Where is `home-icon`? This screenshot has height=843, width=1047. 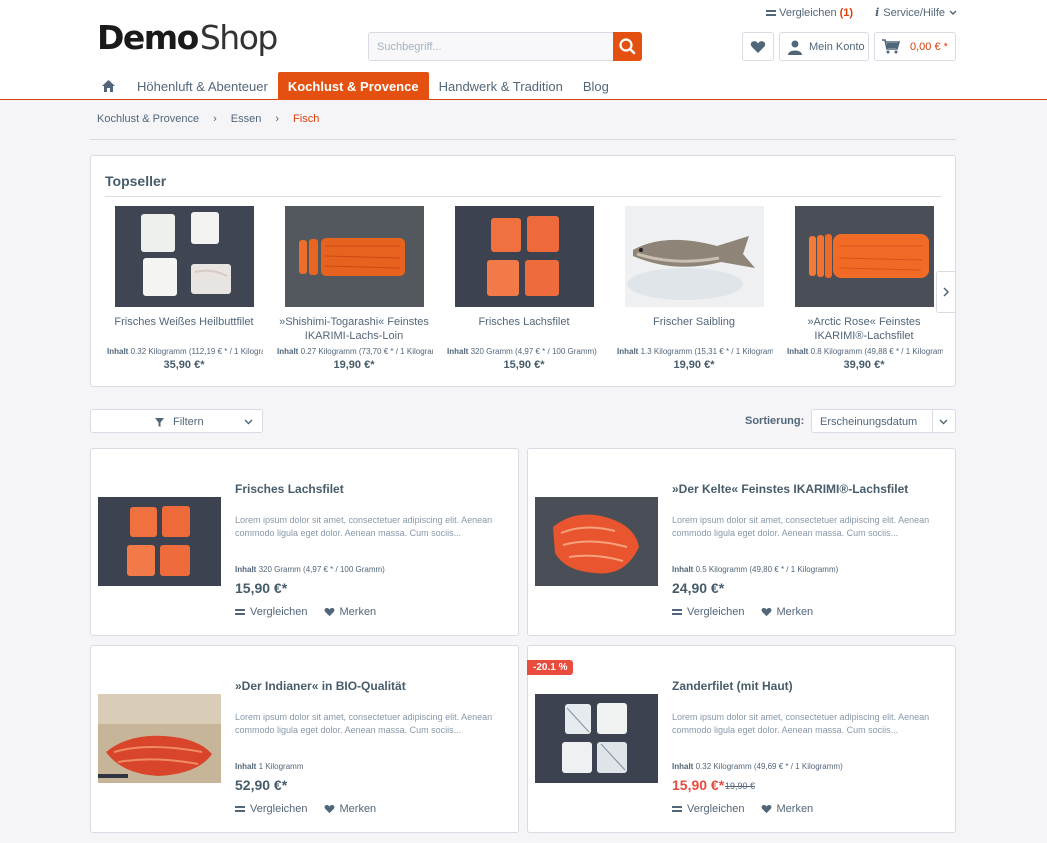
home-icon is located at coordinates (108, 86).